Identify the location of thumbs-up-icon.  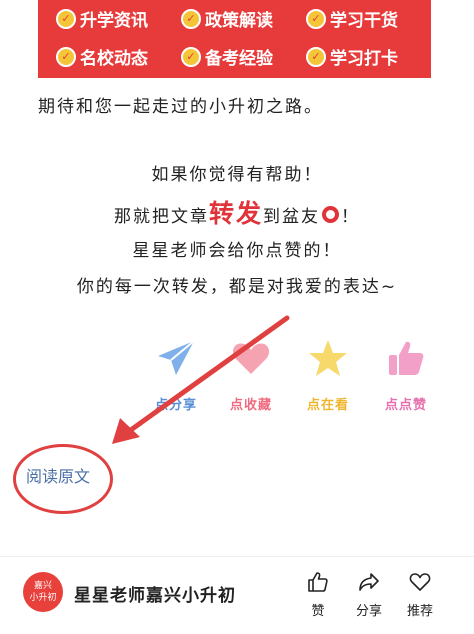
(318, 582).